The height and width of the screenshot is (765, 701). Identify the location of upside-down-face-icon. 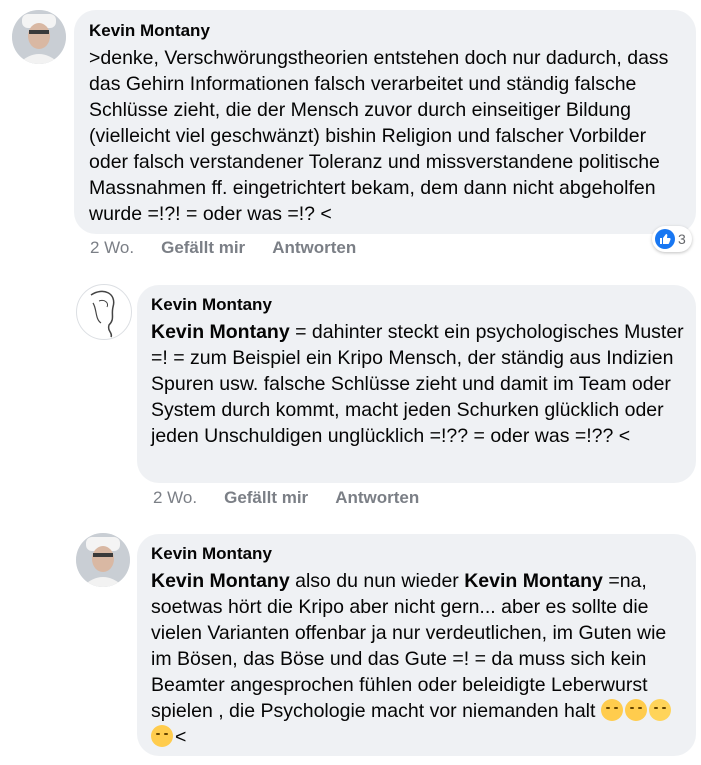
(162, 736).